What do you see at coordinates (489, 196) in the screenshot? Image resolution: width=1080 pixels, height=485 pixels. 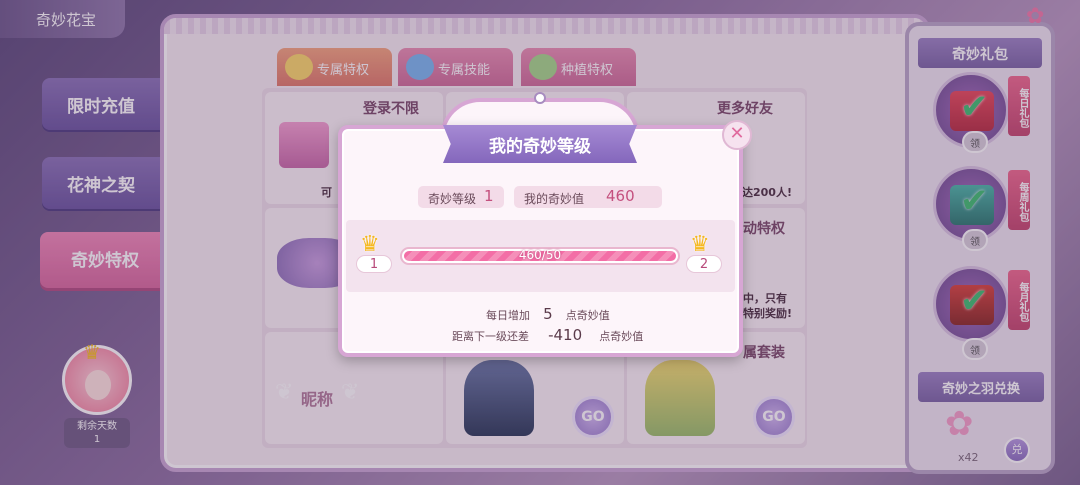 I see `level-value: 1` at bounding box center [489, 196].